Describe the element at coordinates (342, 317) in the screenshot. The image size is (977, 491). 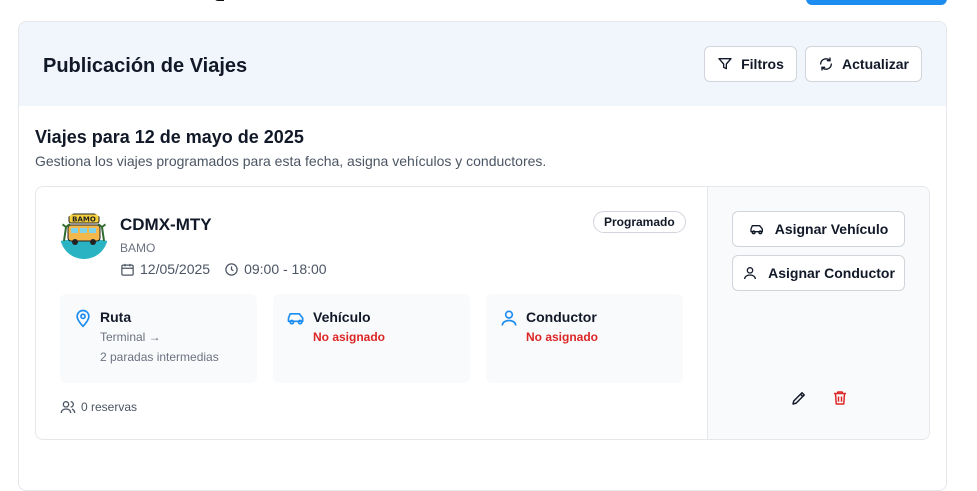
I see `vehicle-title: Vehículo` at that location.